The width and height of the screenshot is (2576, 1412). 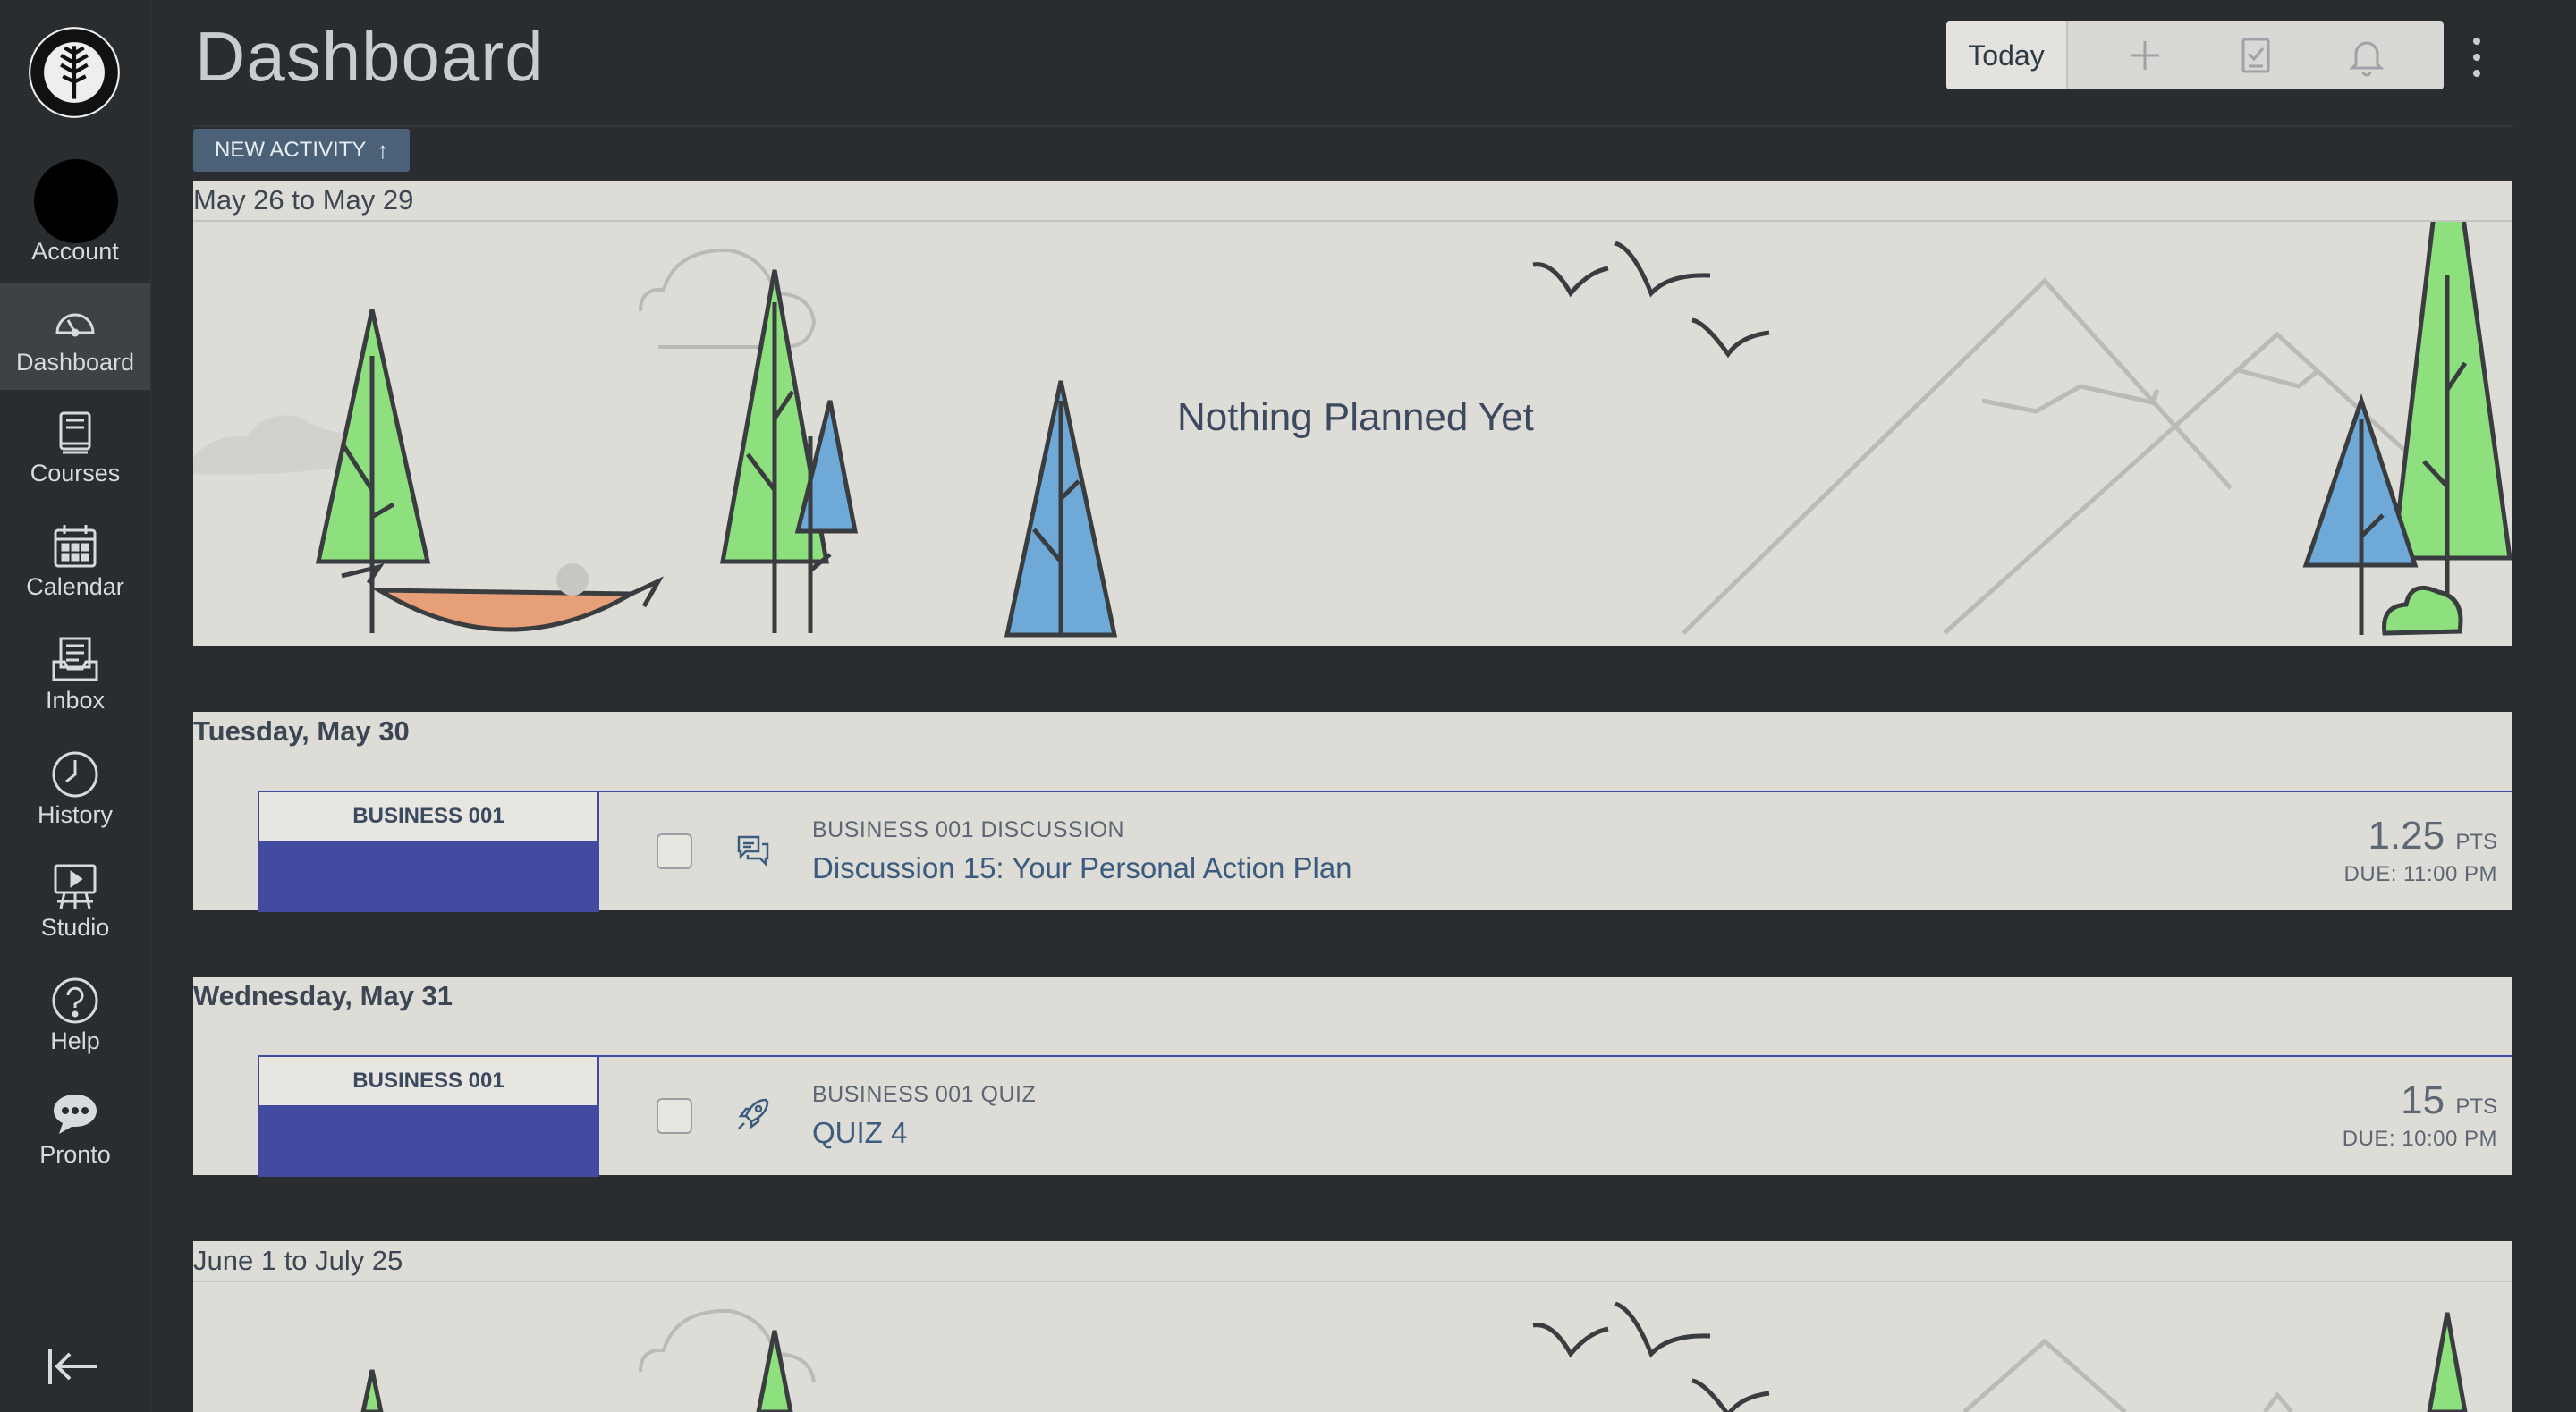 I want to click on inbox-icon, so click(x=75, y=659).